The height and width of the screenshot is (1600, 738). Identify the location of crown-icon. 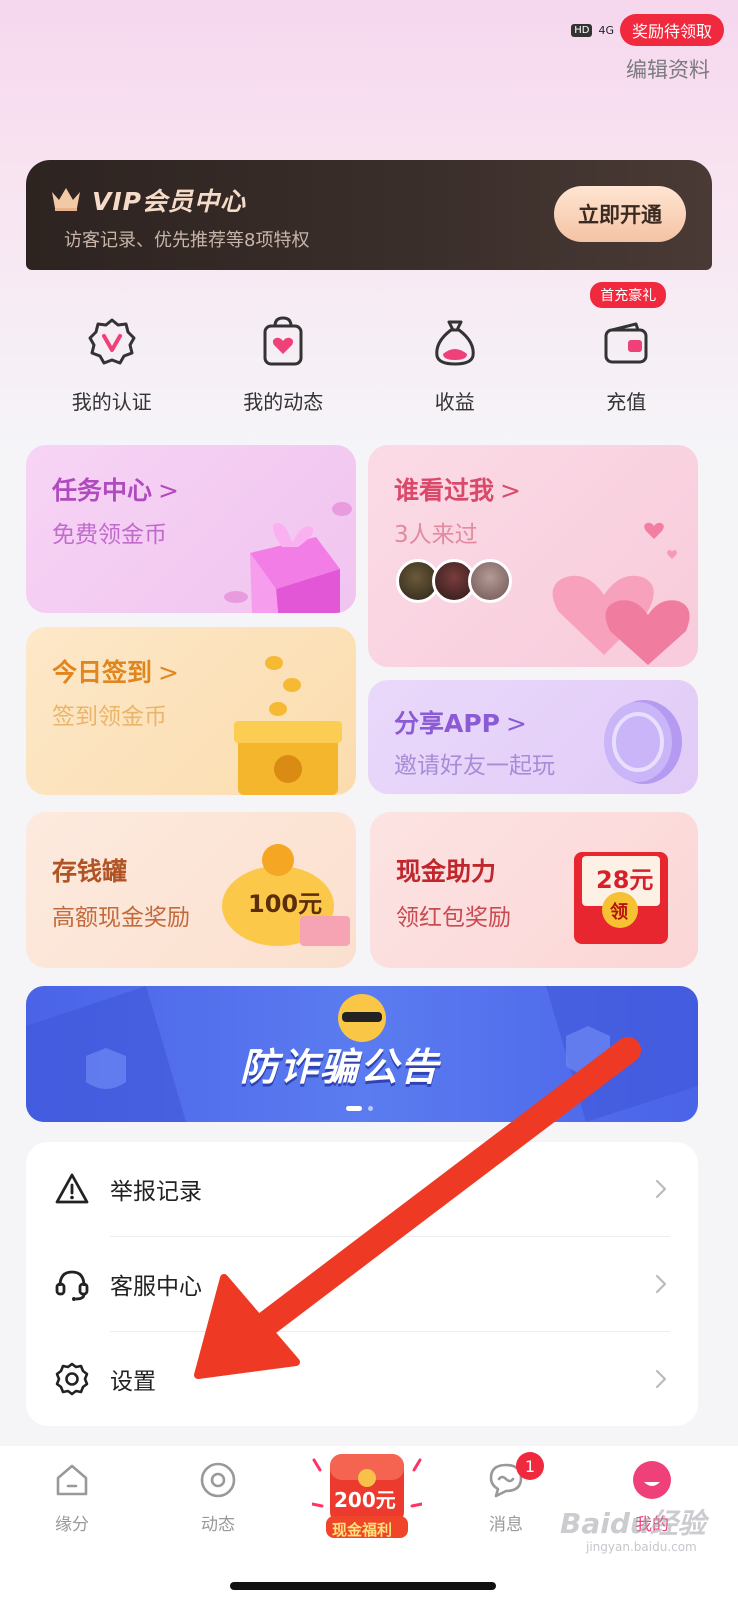
(66, 199).